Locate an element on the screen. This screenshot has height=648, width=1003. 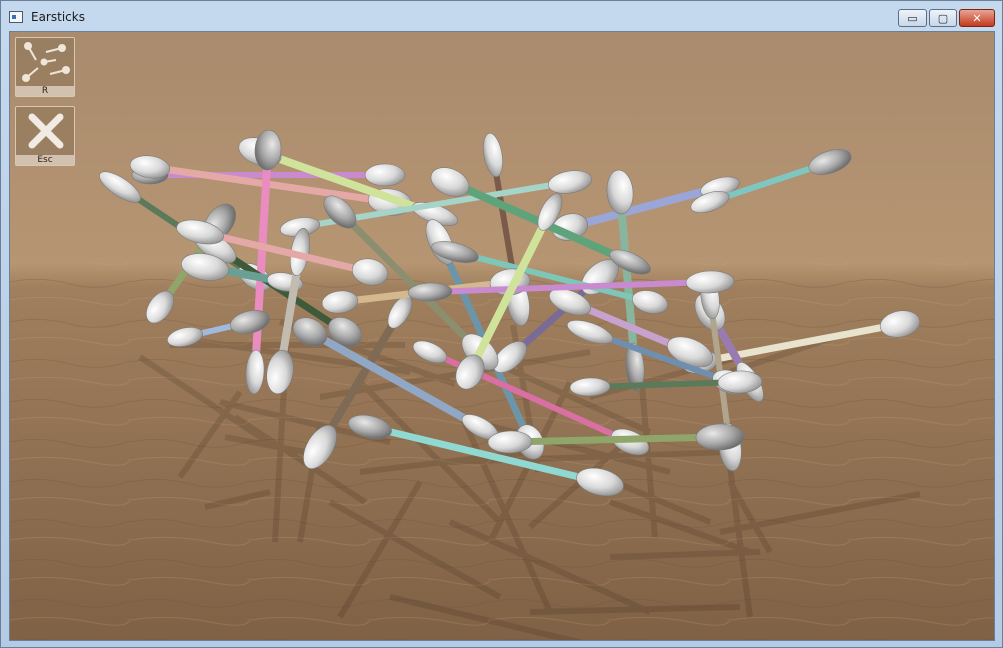
rearrange-button: R is located at coordinates (45, 67).